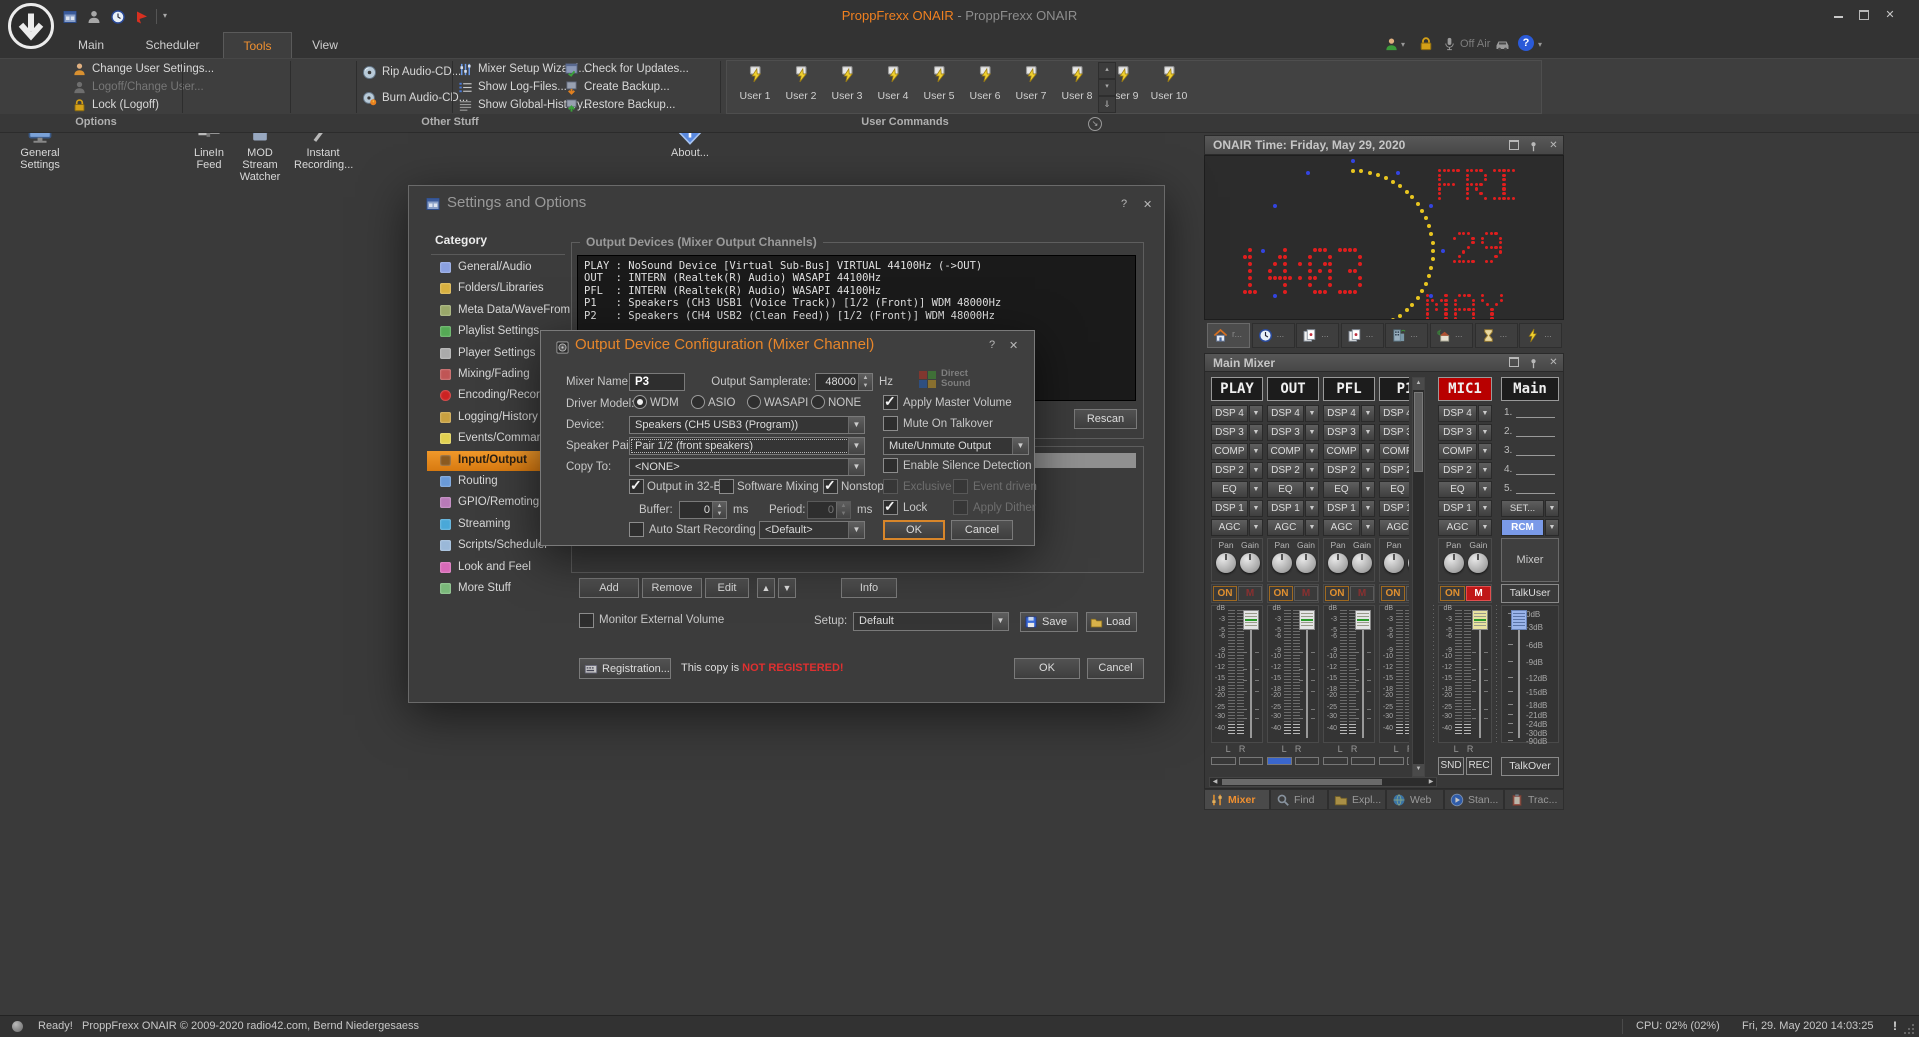  Describe the element at coordinates (1349, 389) in the screenshot. I see `channel-header: PFL` at that location.